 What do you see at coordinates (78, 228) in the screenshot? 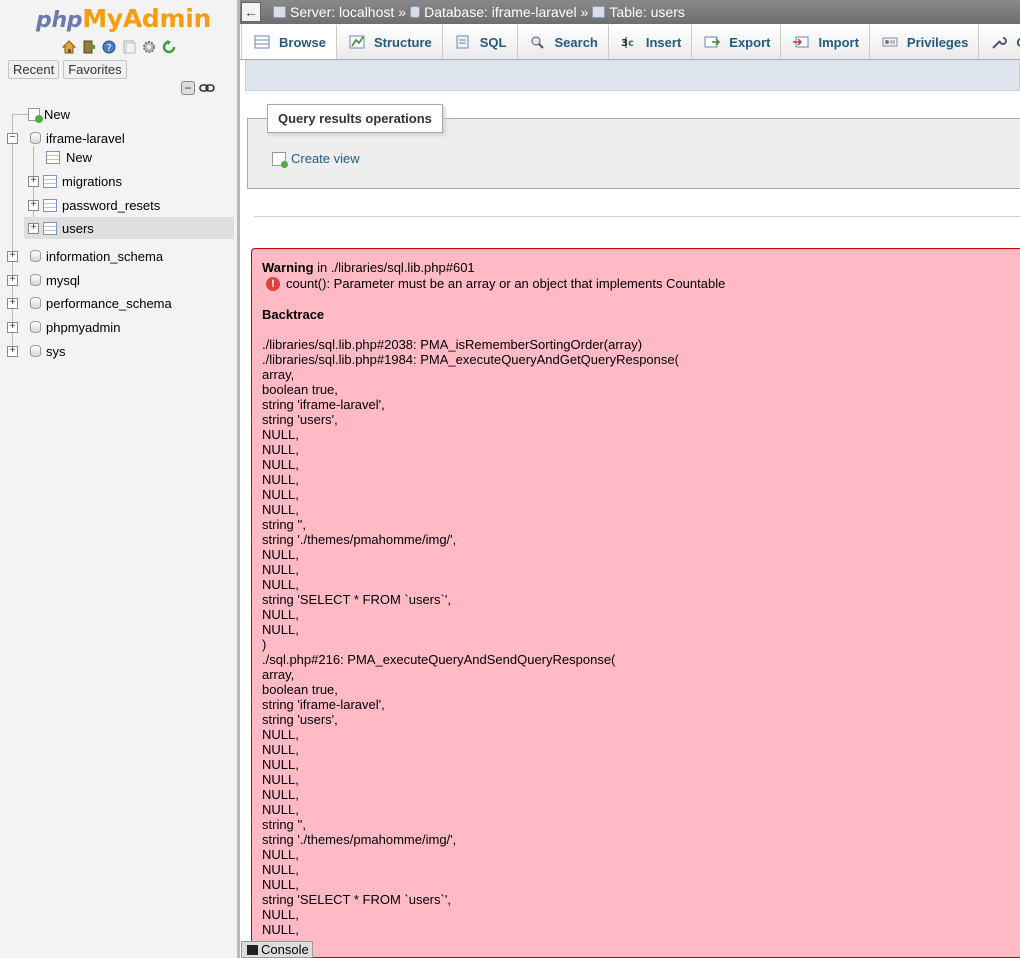
I see `tree-table-label: users` at bounding box center [78, 228].